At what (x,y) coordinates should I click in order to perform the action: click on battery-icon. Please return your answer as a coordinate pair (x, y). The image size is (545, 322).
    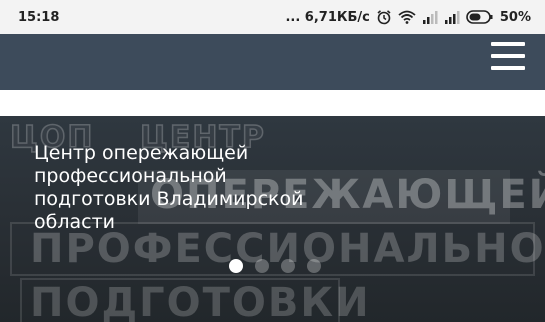
    Looking at the image, I should click on (480, 17).